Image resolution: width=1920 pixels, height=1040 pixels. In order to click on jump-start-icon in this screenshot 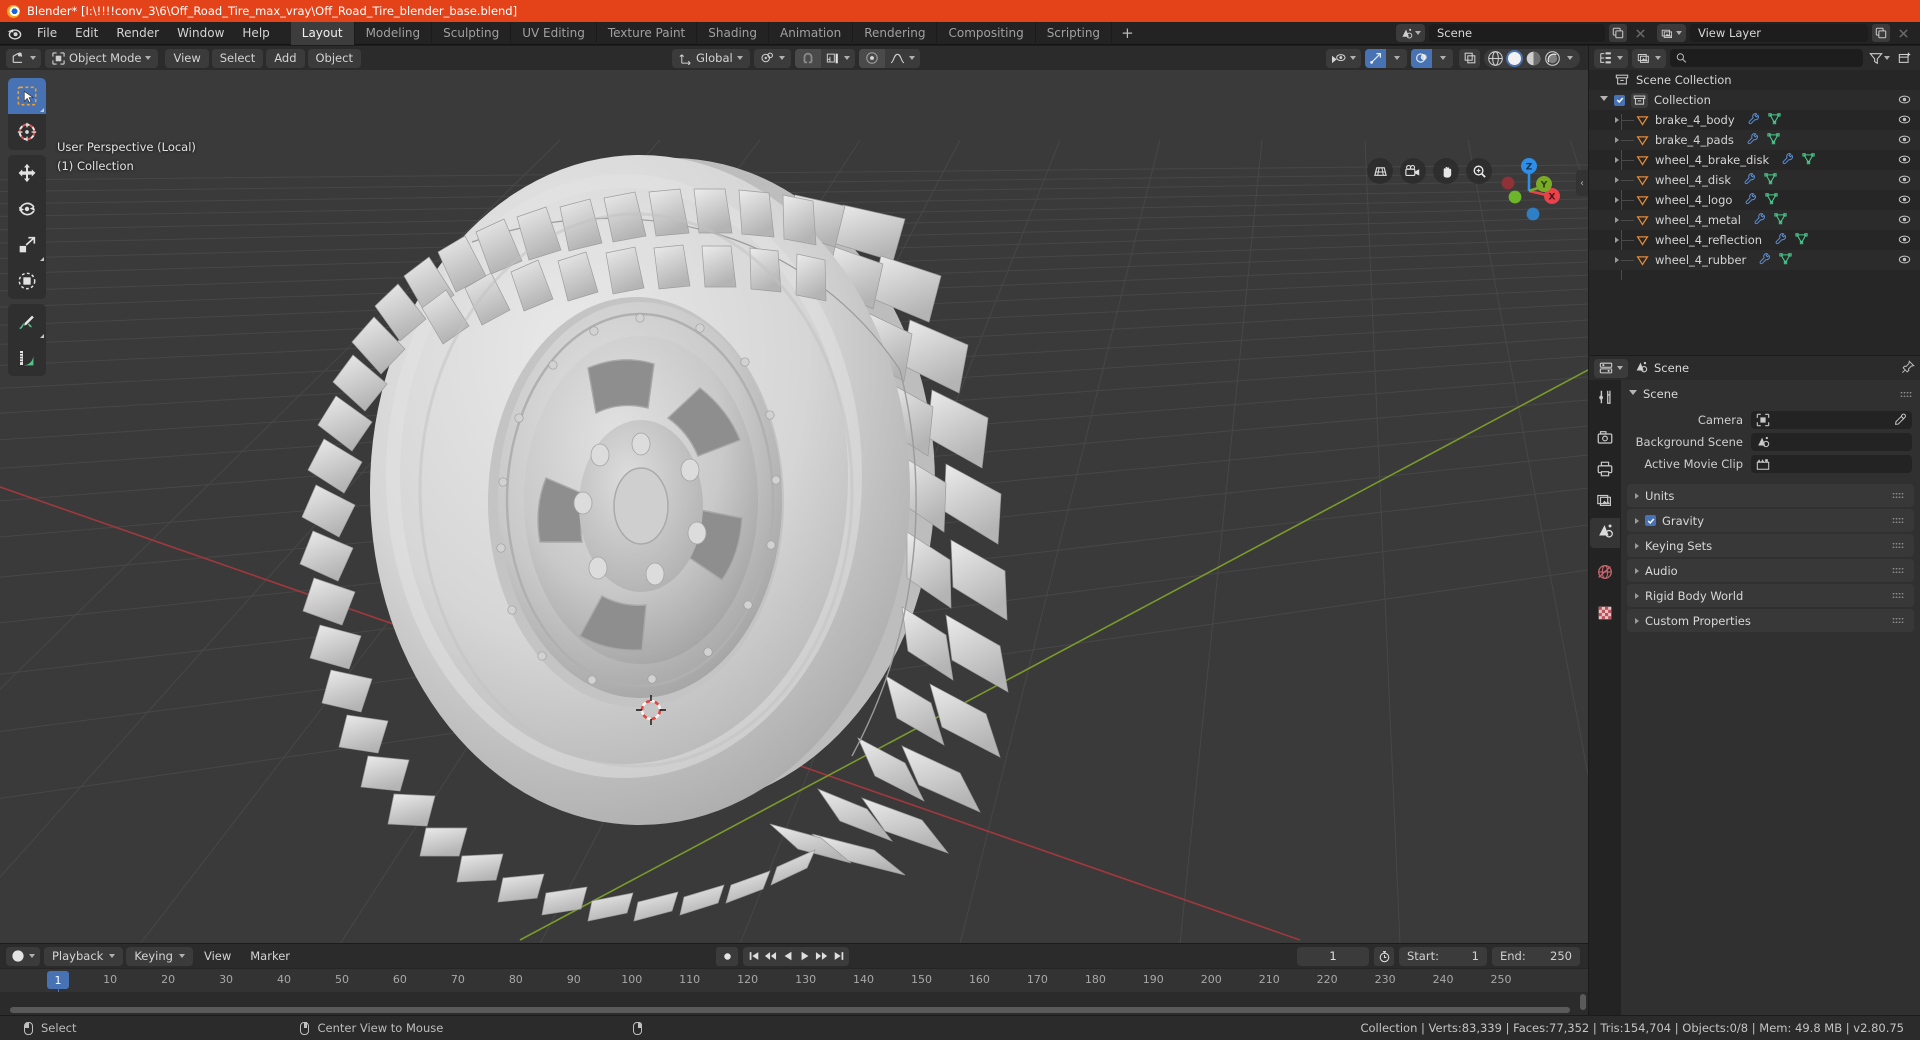, I will do `click(753, 956)`.